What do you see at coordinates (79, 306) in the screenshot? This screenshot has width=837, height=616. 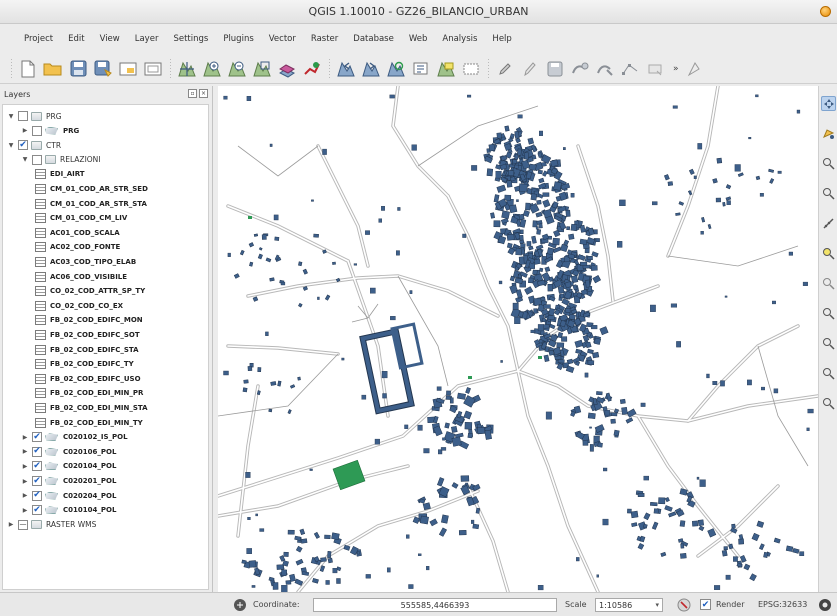 I see `layer-tree-item: CO_02_COD_CO_EX` at bounding box center [79, 306].